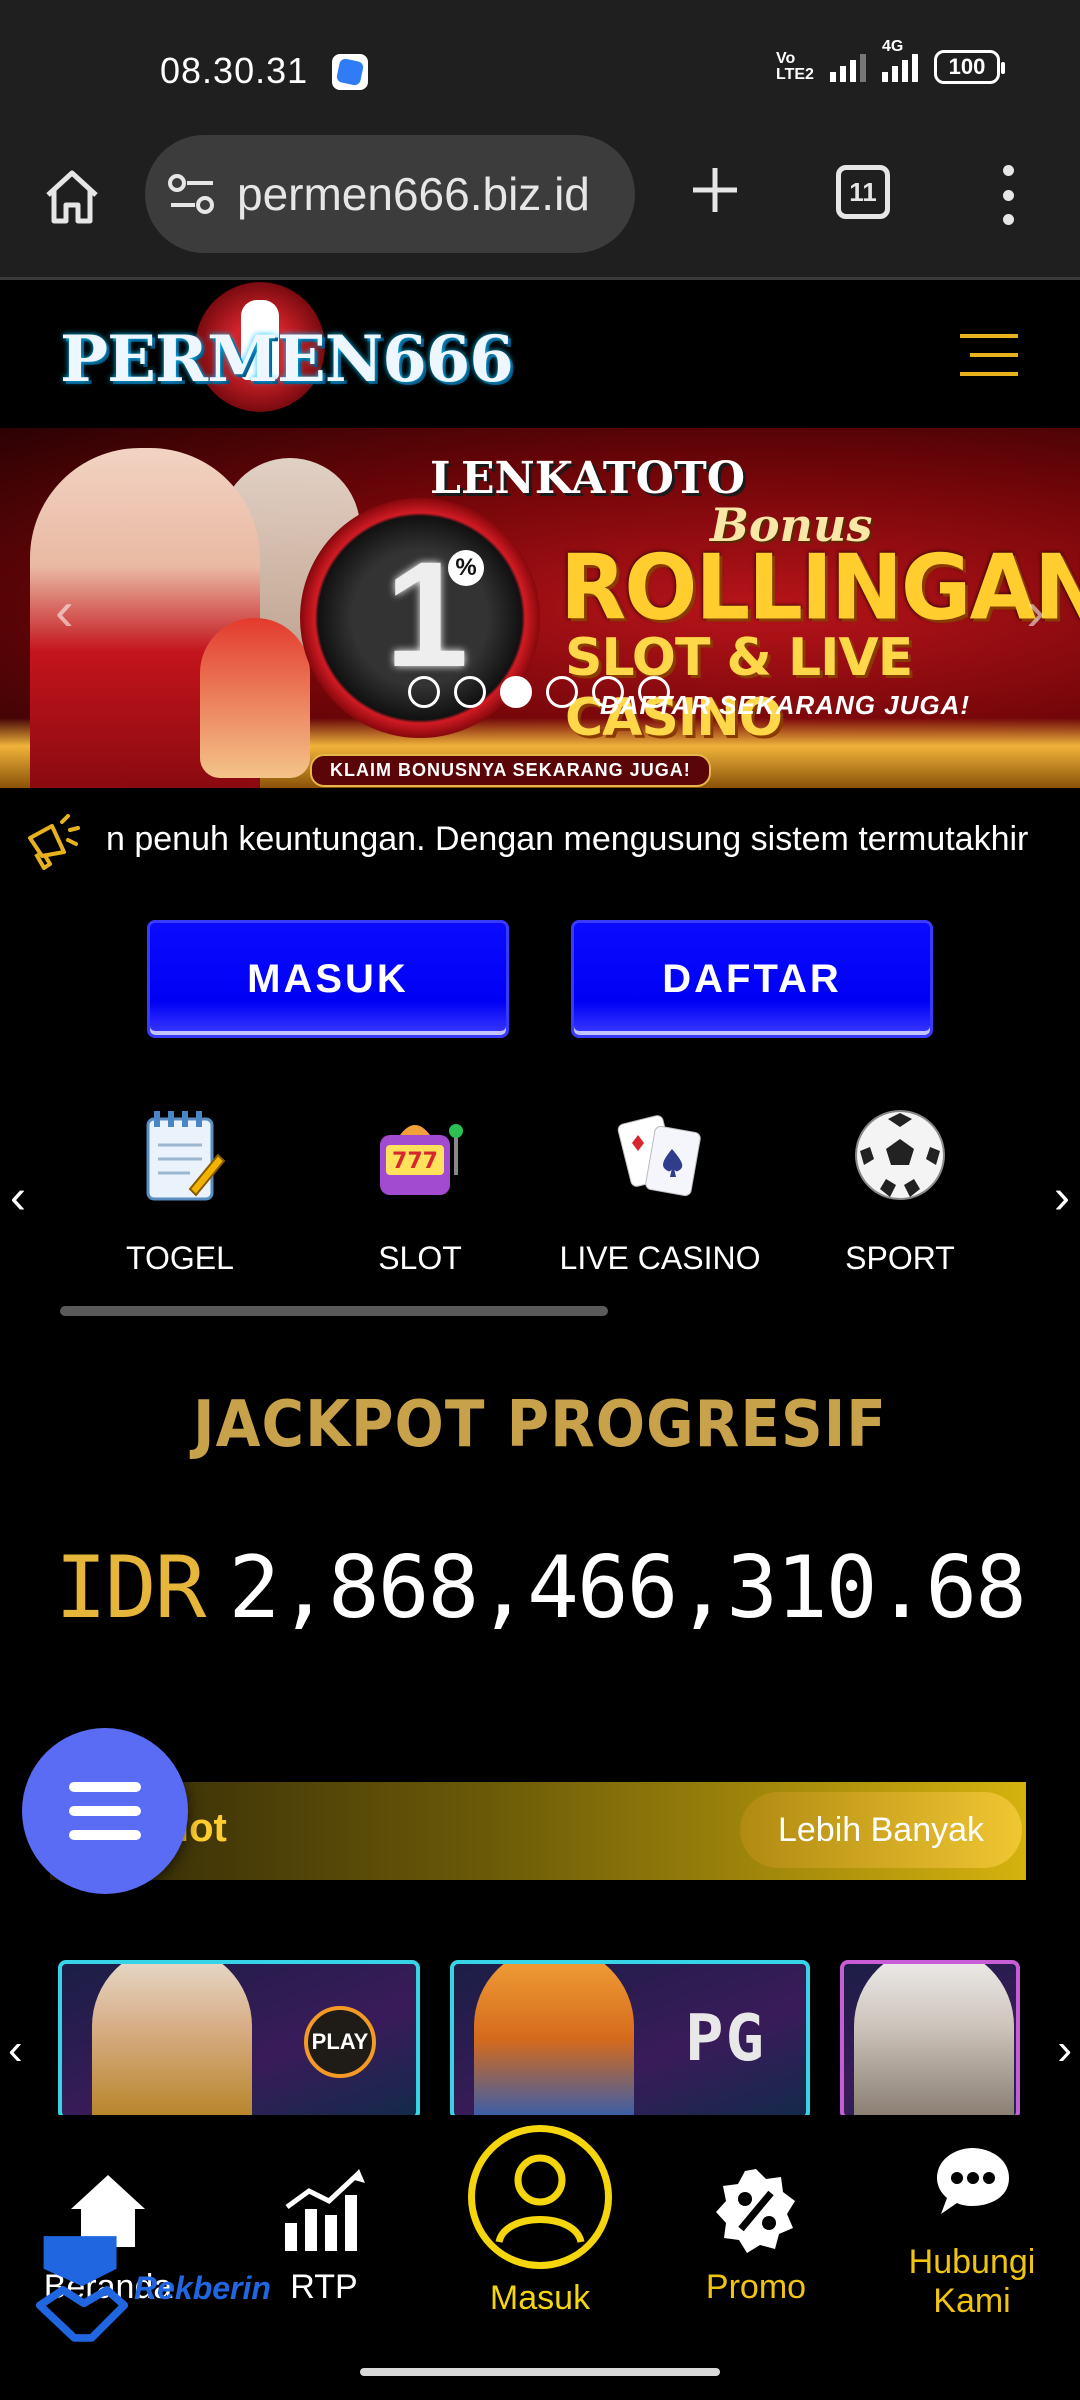  I want to click on jackpot-value: IDR 2,868,466,310.68, so click(540, 1588).